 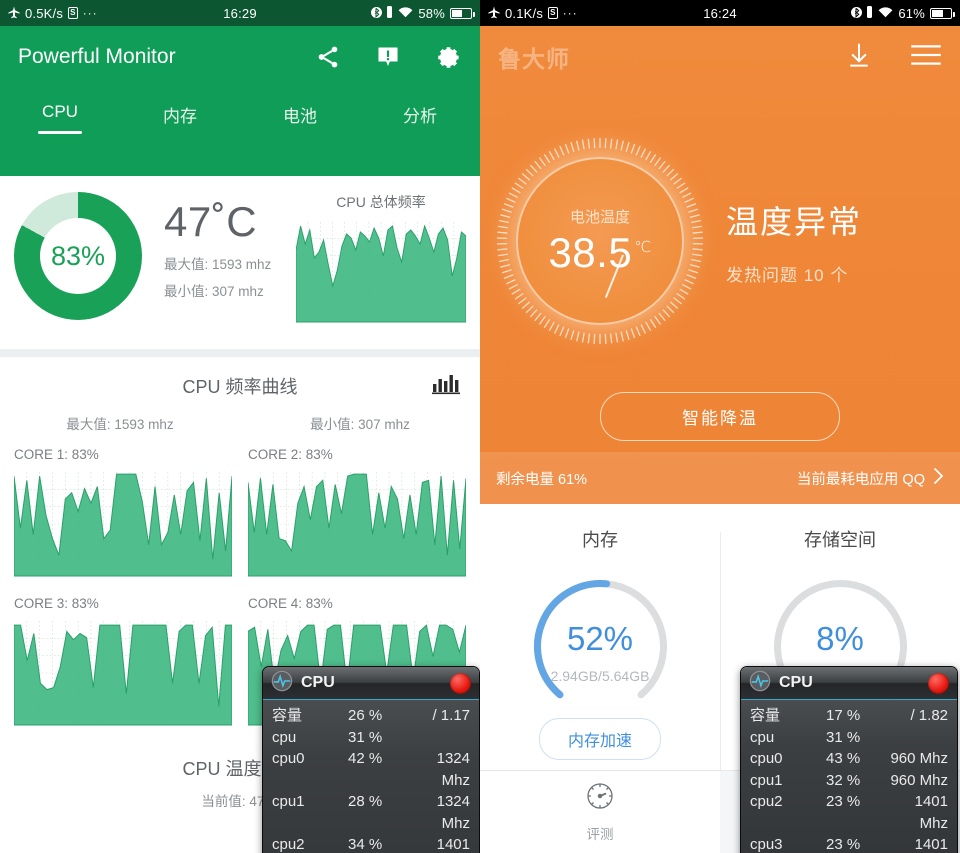 What do you see at coordinates (282, 683) in the screenshot?
I see `cpu-pulse-icon` at bounding box center [282, 683].